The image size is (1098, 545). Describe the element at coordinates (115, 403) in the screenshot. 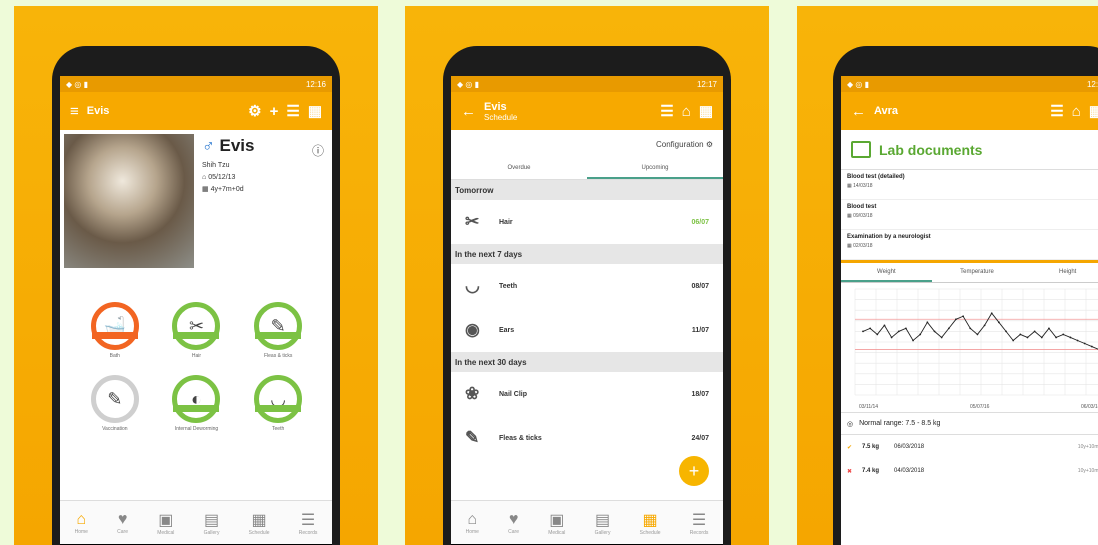

I see `care-item: ✎ Vaccination` at that location.